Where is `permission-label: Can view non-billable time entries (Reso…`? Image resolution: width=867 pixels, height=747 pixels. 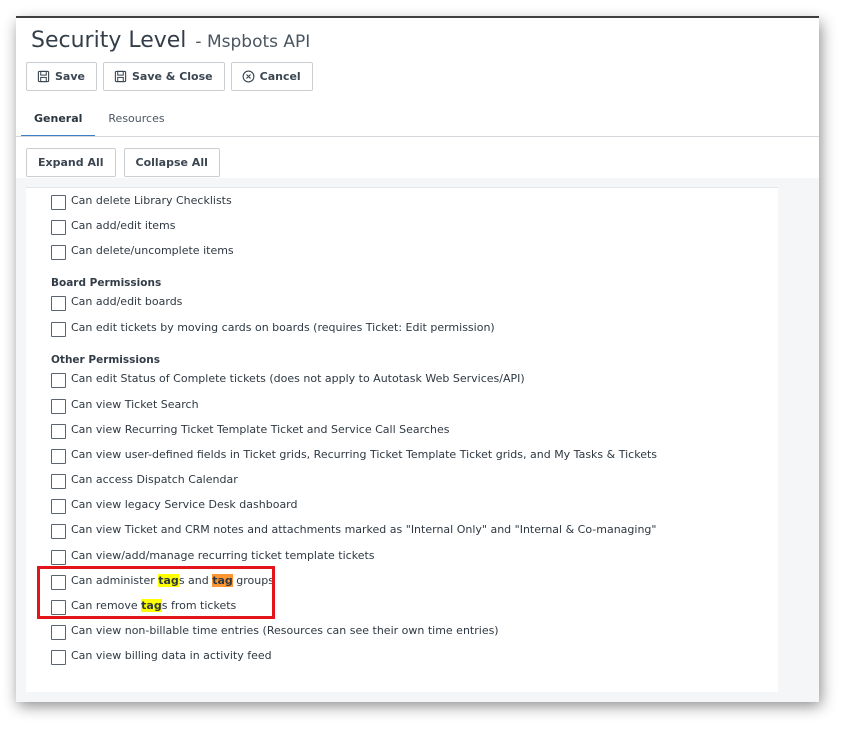
permission-label: Can view non-billable time entries (Reso… is located at coordinates (285, 630).